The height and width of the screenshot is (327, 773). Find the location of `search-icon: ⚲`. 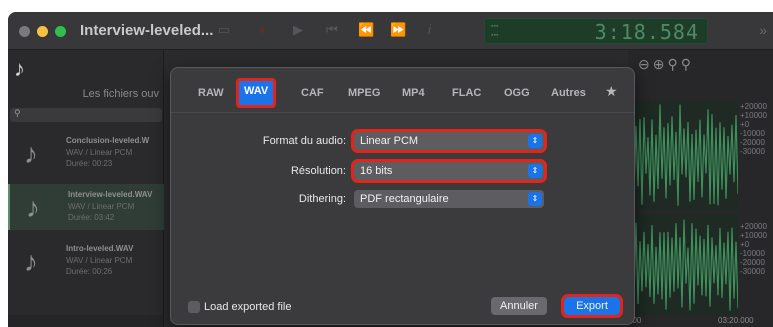

search-icon: ⚲ is located at coordinates (17, 113).